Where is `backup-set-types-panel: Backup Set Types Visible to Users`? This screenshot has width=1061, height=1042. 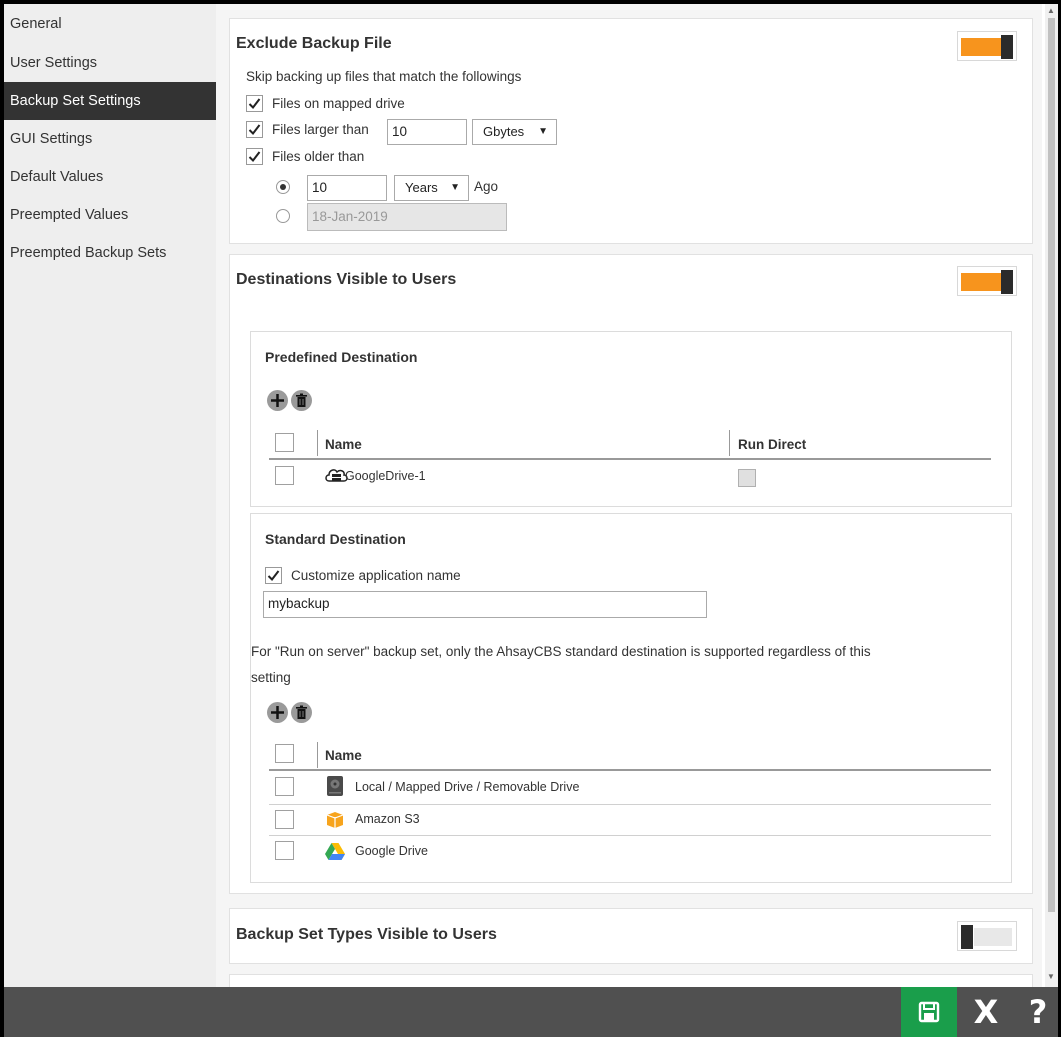 backup-set-types-panel: Backup Set Types Visible to Users is located at coordinates (631, 936).